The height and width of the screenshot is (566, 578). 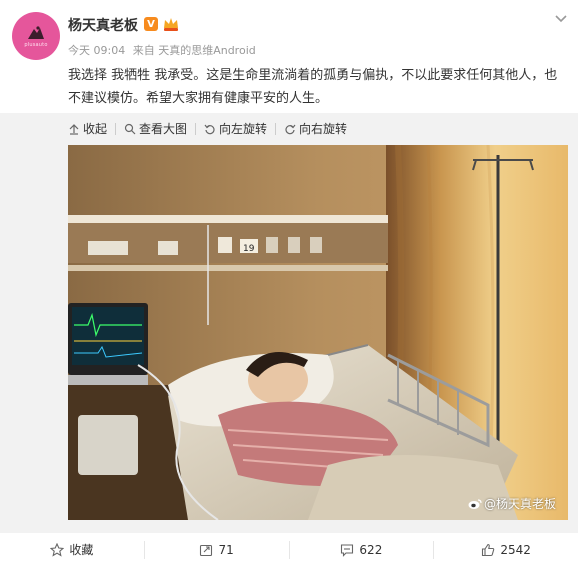 What do you see at coordinates (226, 549) in the screenshot?
I see `repost-count: 71` at bounding box center [226, 549].